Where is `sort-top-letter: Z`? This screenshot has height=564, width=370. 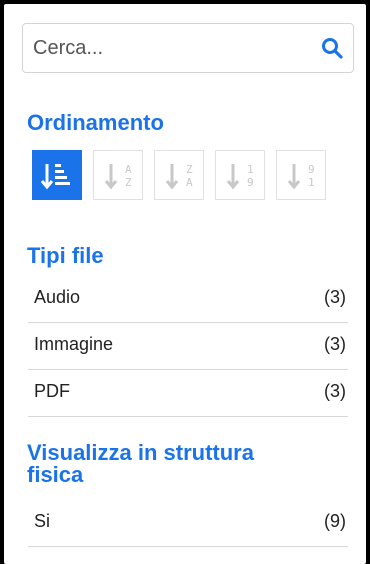
sort-top-letter: Z is located at coordinates (189, 169).